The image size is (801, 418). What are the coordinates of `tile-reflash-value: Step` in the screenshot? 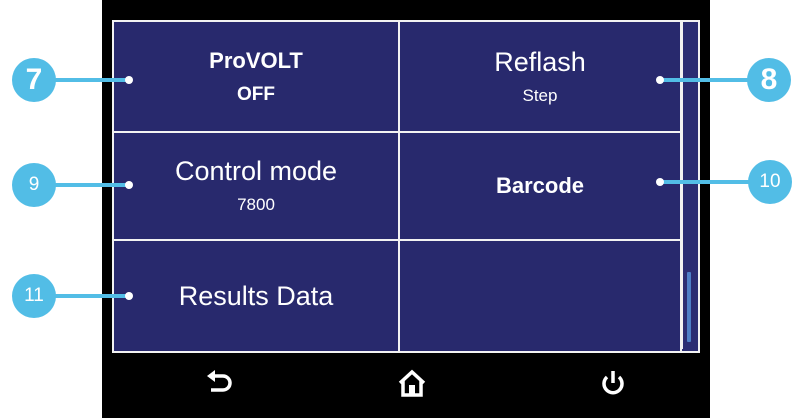 It's located at (540, 95).